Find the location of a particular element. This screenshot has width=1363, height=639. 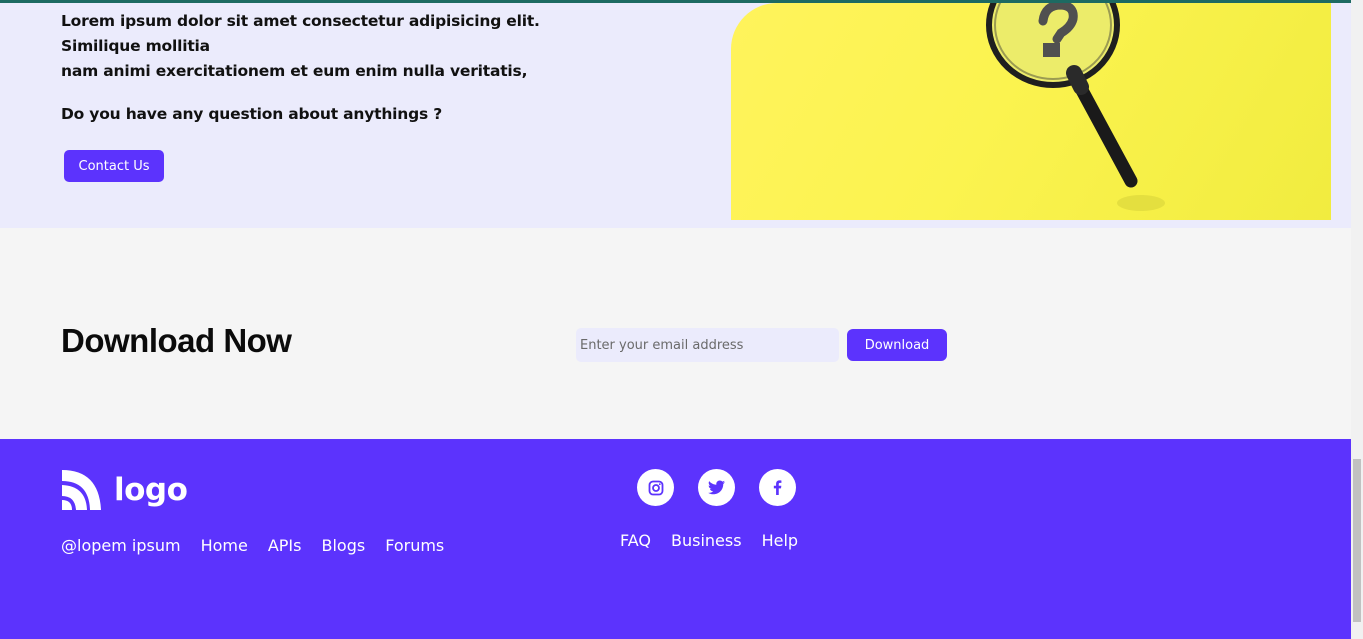

facebook-button is located at coordinates (777, 487).